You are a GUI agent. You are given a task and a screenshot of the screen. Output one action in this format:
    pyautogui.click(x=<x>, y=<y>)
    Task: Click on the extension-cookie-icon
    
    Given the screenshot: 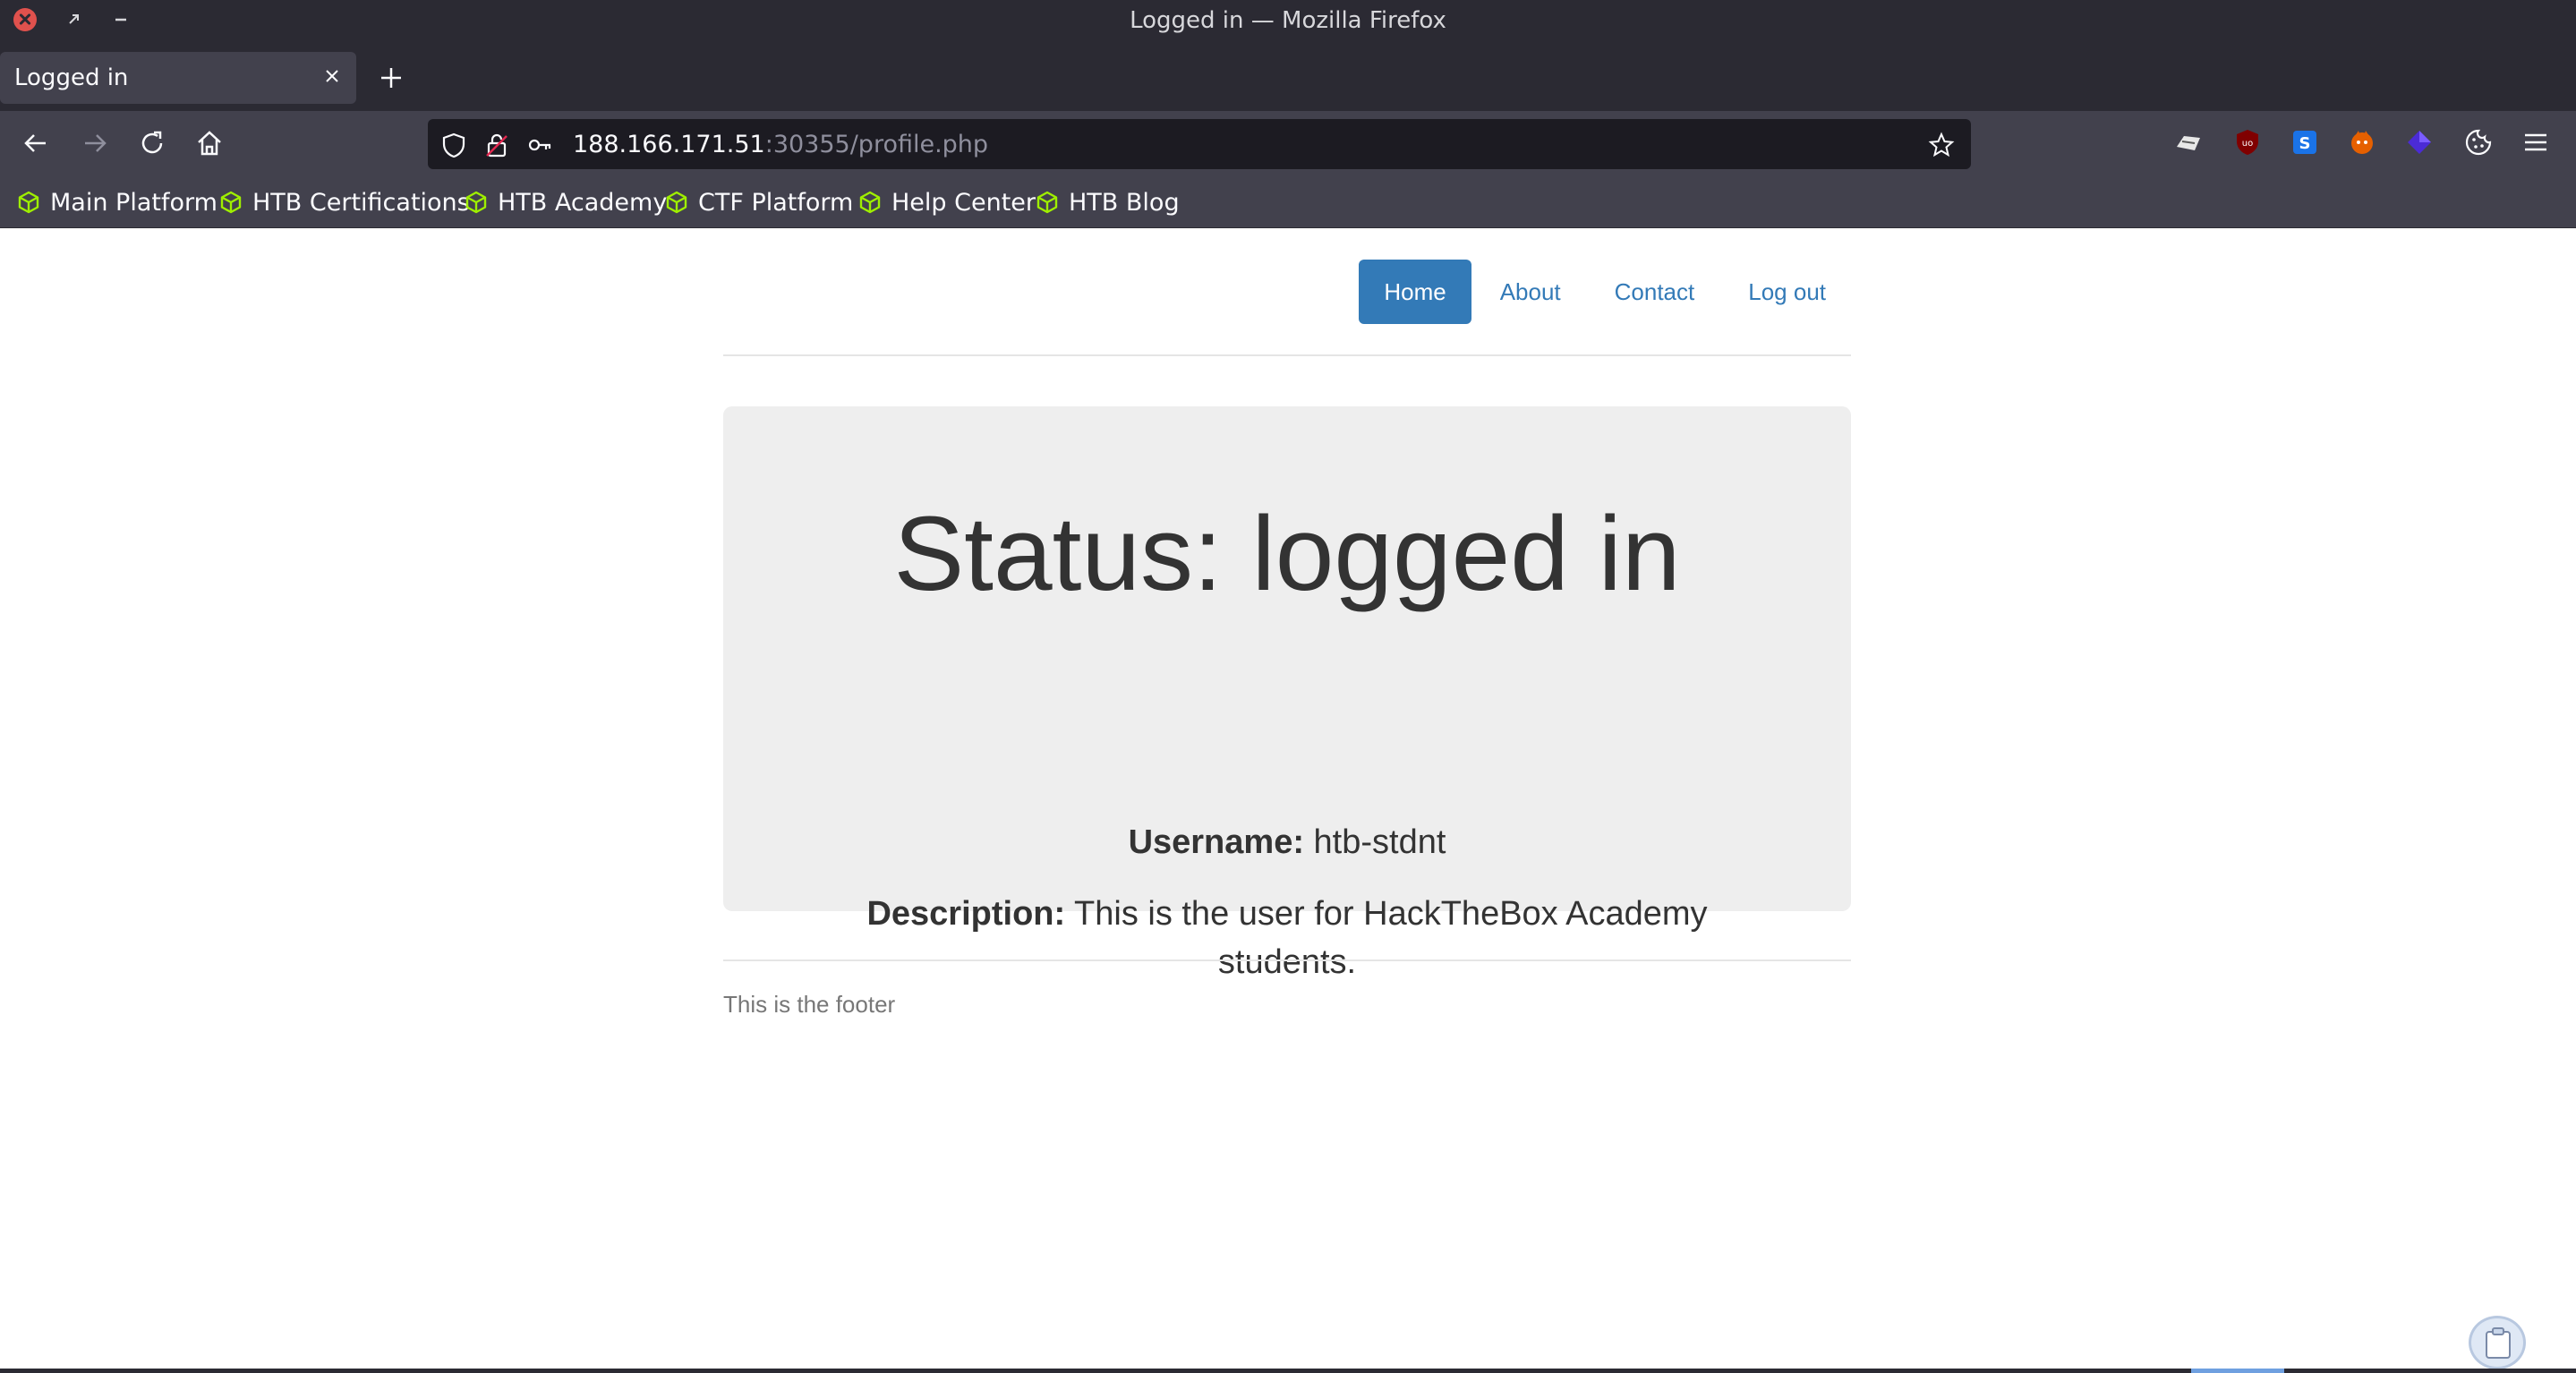 What is the action you would take?
    pyautogui.click(x=2478, y=142)
    